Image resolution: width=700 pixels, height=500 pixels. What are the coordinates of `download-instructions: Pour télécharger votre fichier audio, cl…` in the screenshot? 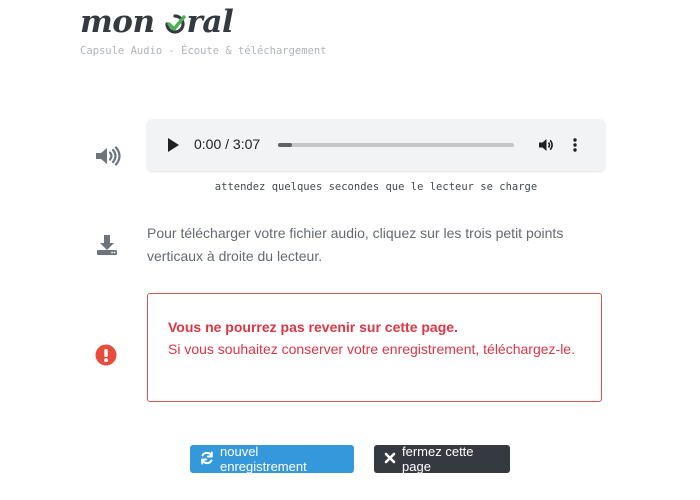 It's located at (355, 244).